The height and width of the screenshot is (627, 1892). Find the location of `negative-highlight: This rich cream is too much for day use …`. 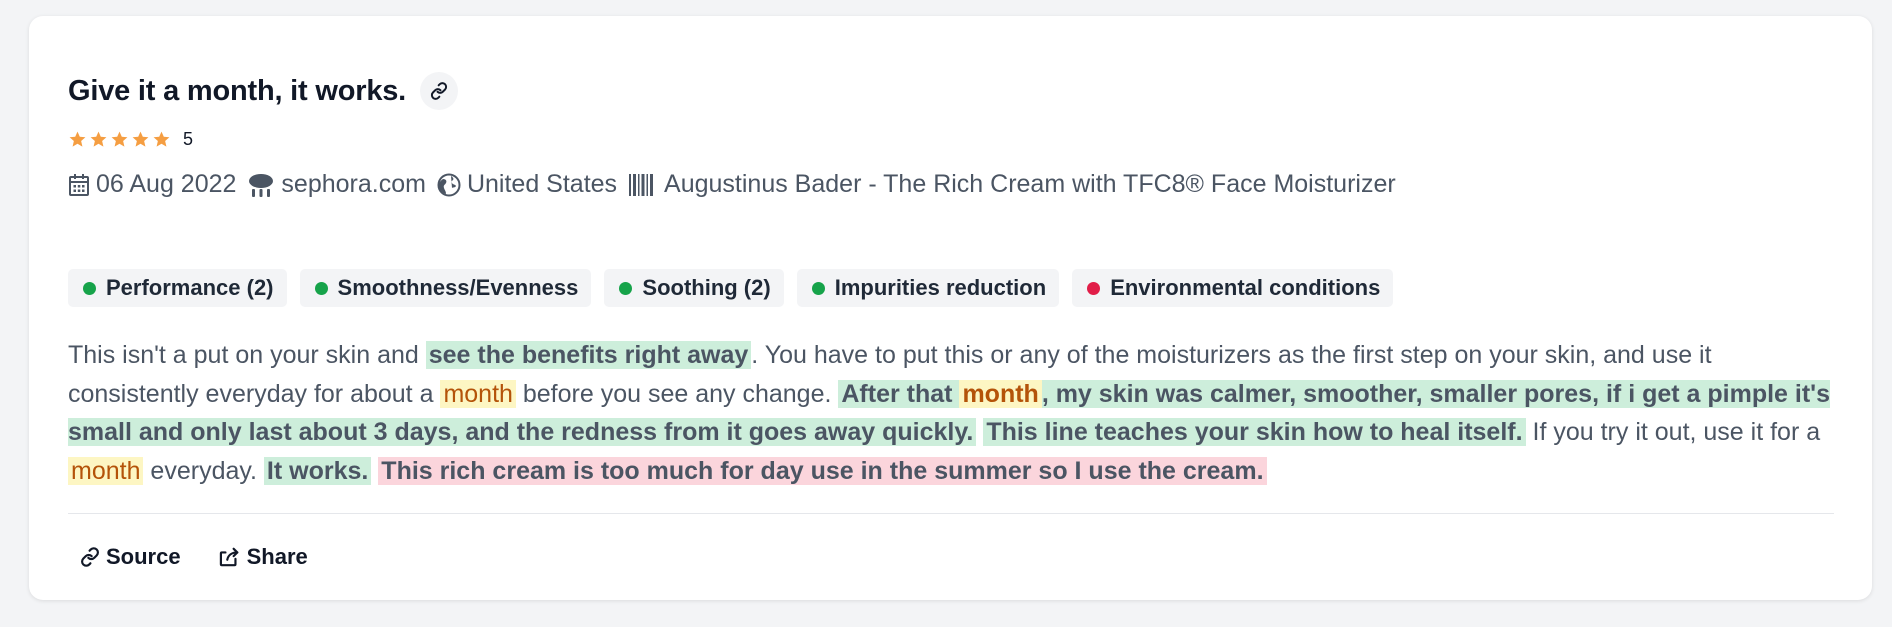

negative-highlight: This rich cream is too much for day use … is located at coordinates (822, 470).